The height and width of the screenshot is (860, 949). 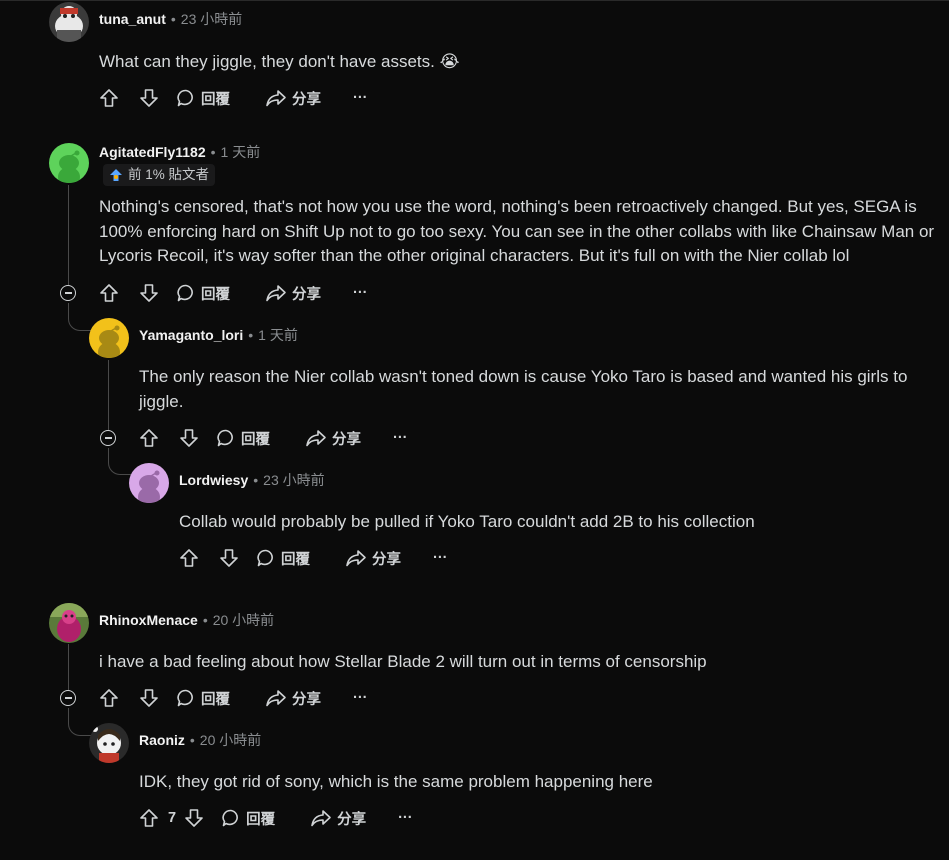 I want to click on author-name: AgitatedFly1182, so click(x=152, y=152).